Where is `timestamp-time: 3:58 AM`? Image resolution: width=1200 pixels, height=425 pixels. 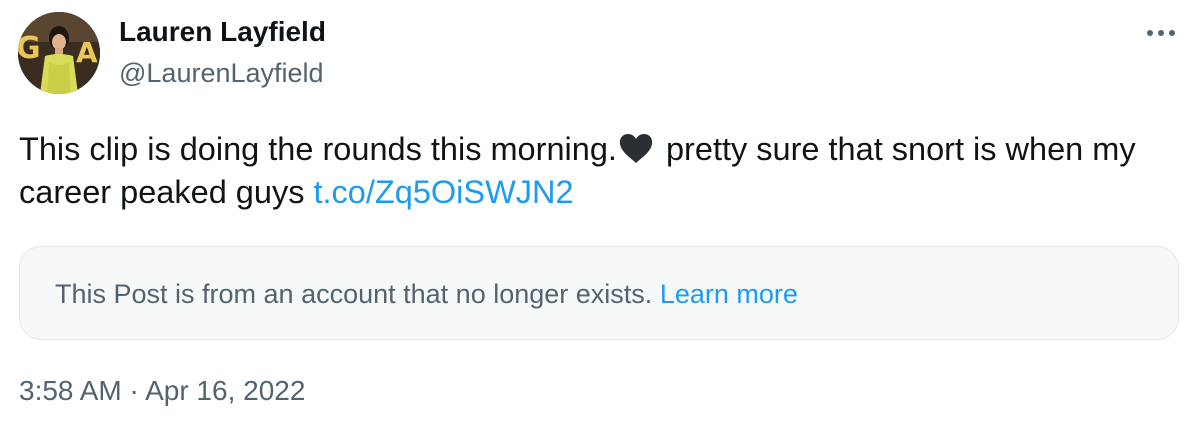 timestamp-time: 3:58 AM is located at coordinates (70, 390).